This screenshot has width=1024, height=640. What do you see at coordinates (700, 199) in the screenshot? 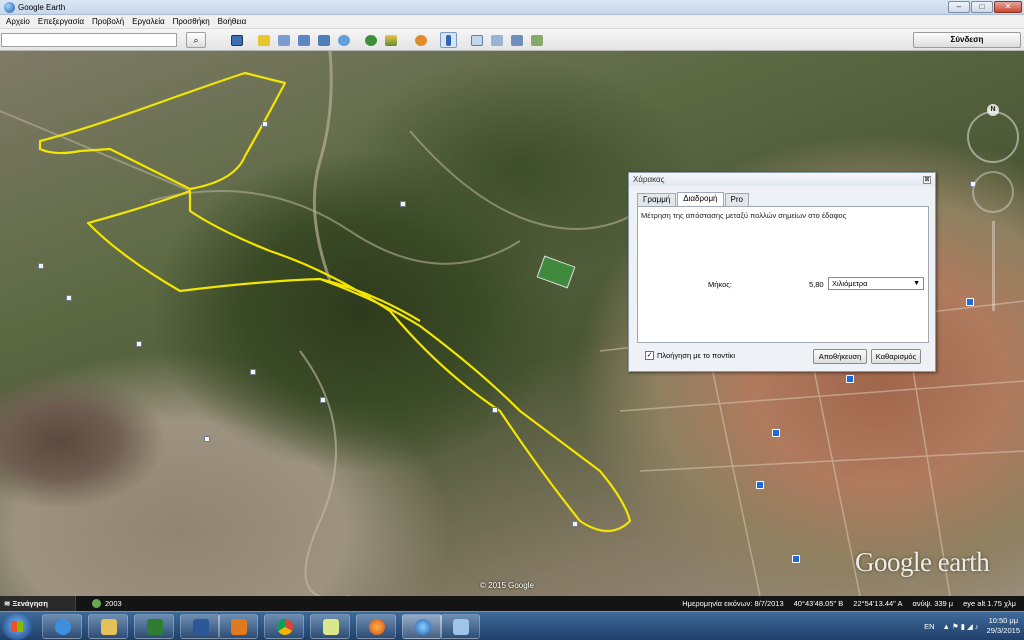
I see `tab-path: Διαδρομή` at bounding box center [700, 199].